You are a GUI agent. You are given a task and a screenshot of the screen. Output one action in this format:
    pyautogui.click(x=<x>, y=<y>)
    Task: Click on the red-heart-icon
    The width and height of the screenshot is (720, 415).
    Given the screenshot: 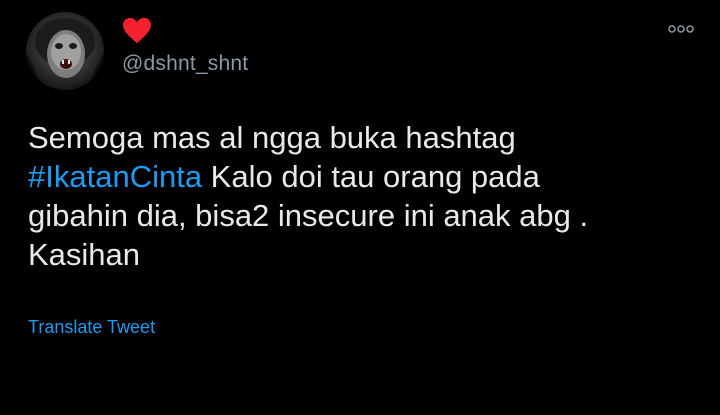 What is the action you would take?
    pyautogui.click(x=137, y=31)
    